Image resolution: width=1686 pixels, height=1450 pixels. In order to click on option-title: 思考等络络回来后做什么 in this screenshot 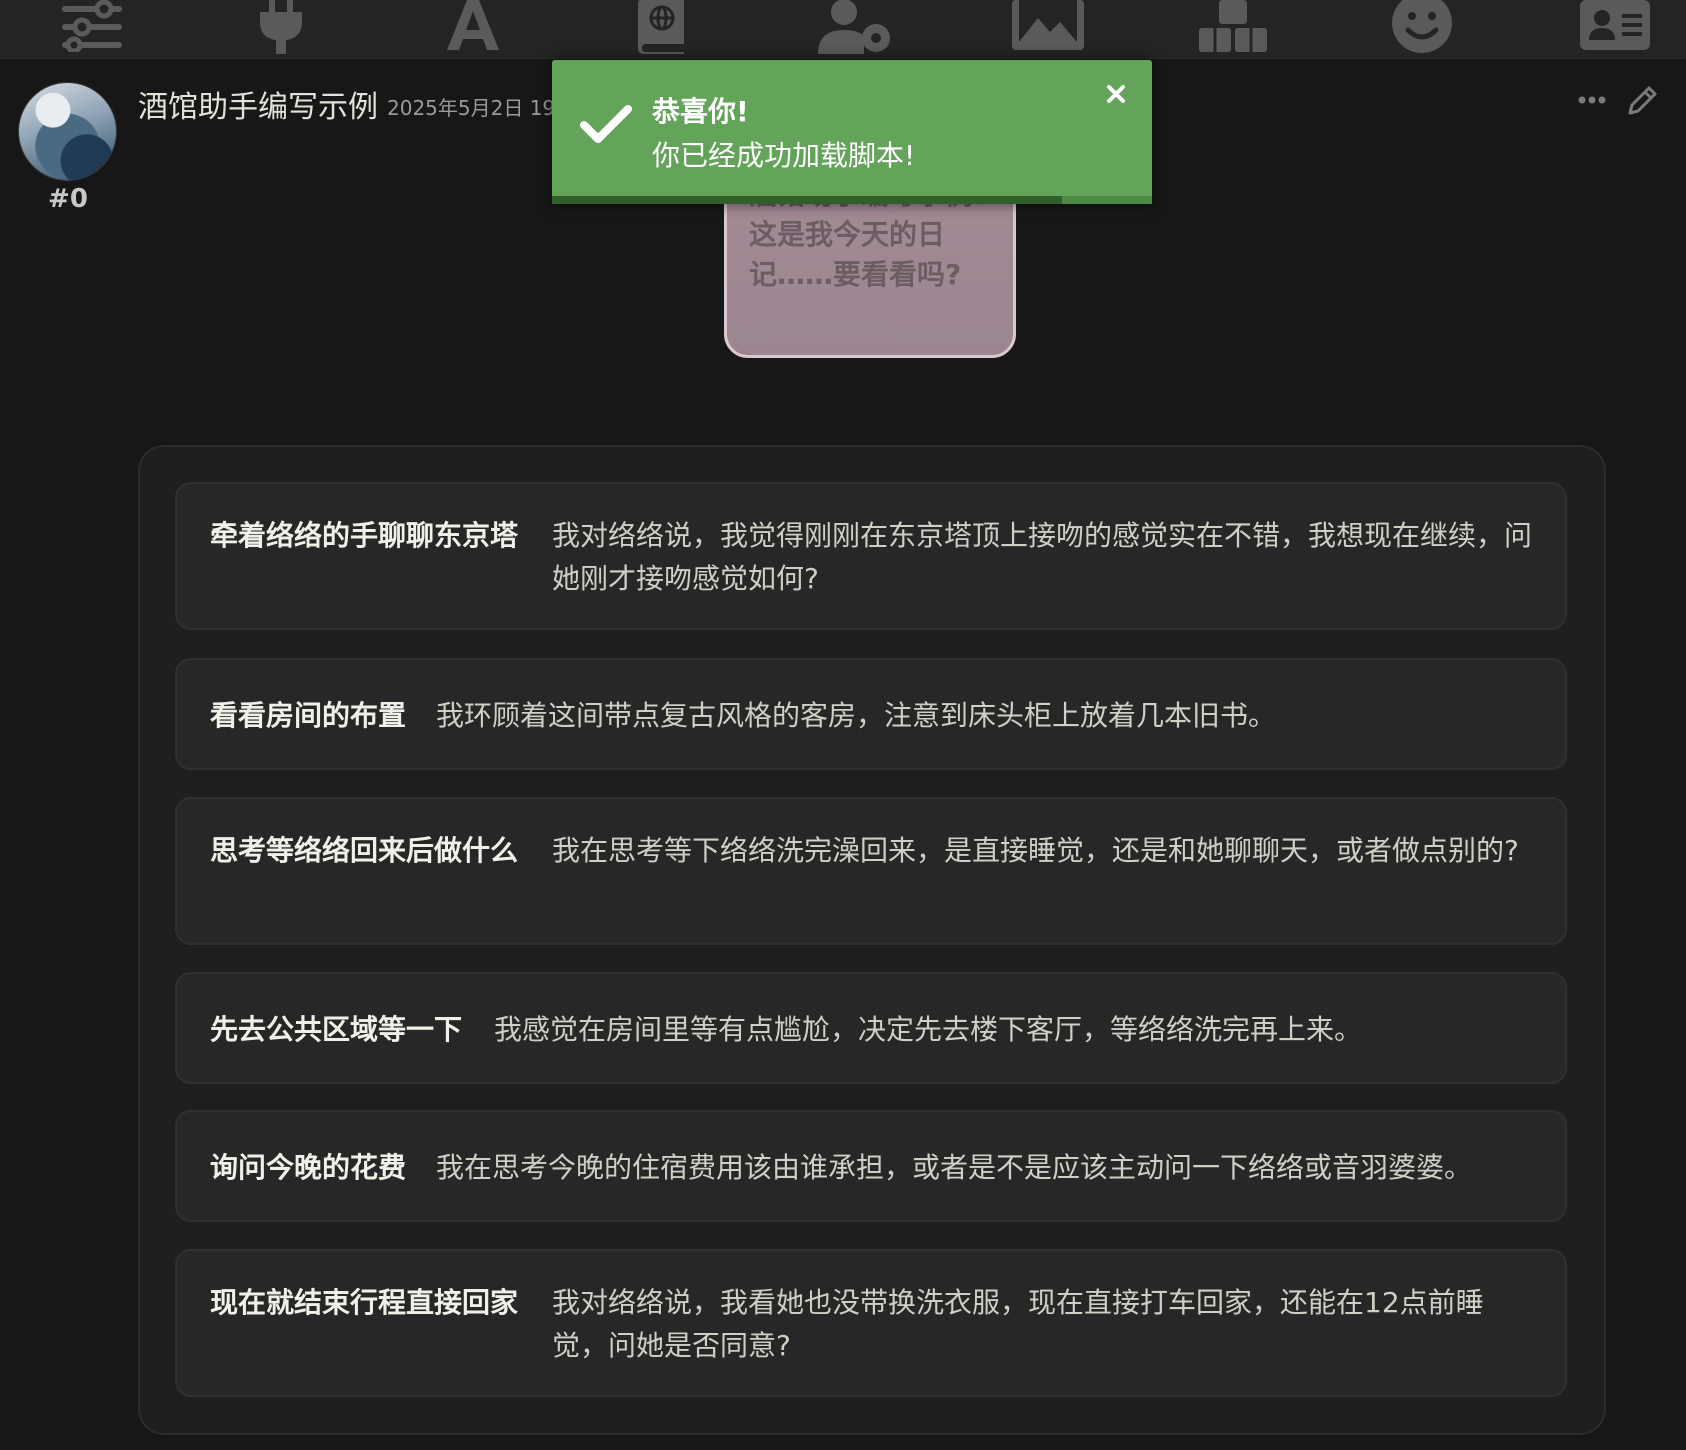, I will do `click(364, 850)`.